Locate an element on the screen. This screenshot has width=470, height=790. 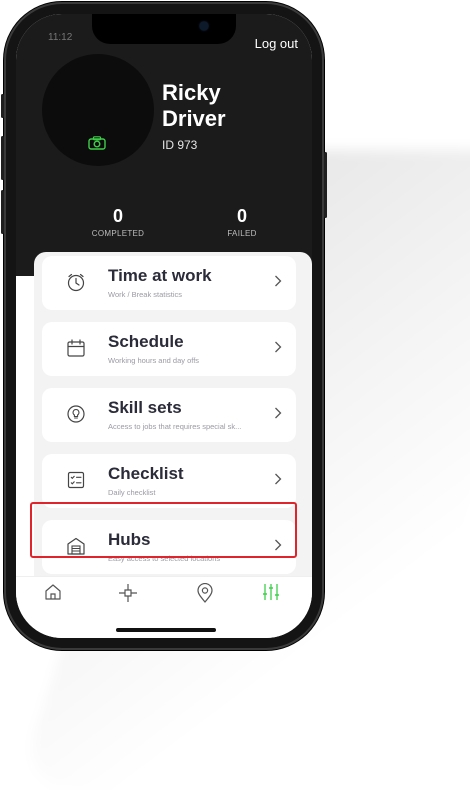
settings-sliders-icon is located at coordinates (271, 592).